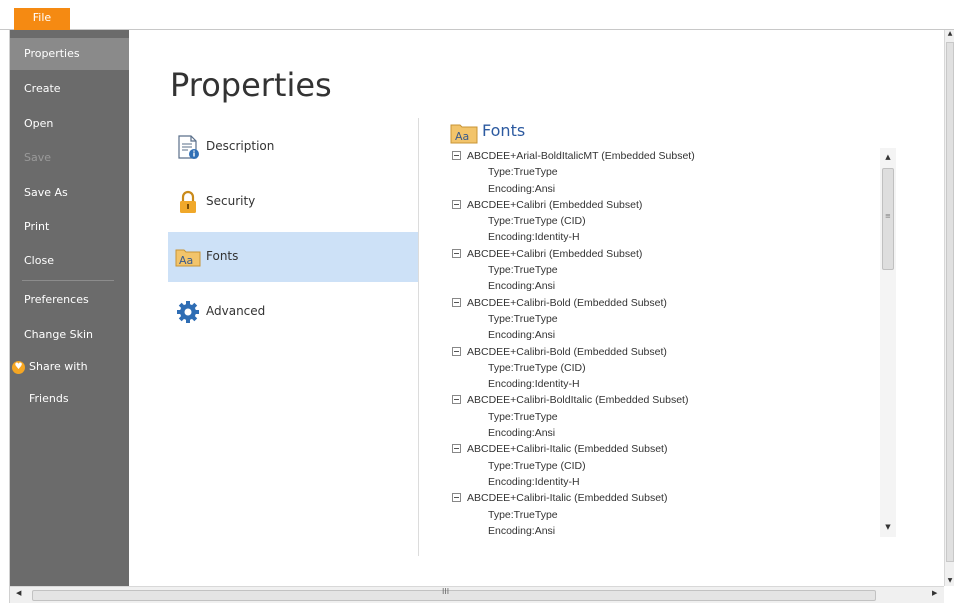 Image resolution: width=954 pixels, height=603 pixels. What do you see at coordinates (418, 337) in the screenshot?
I see `panel-divider` at bounding box center [418, 337].